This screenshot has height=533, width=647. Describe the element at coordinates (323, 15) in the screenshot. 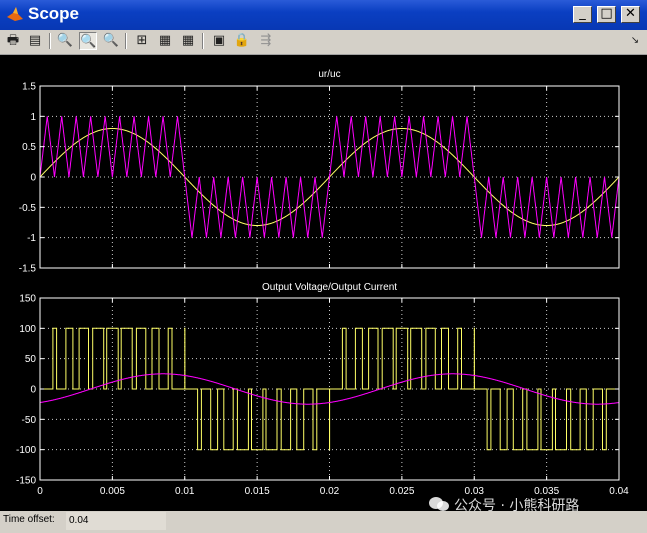

I see `title-bar: Scope _ □ ✕` at that location.